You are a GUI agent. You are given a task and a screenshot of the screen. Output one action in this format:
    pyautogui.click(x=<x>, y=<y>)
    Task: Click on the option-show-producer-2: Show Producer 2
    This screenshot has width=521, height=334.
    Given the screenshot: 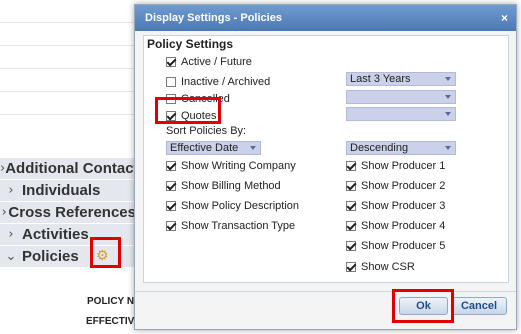 What is the action you would take?
    pyautogui.click(x=395, y=186)
    